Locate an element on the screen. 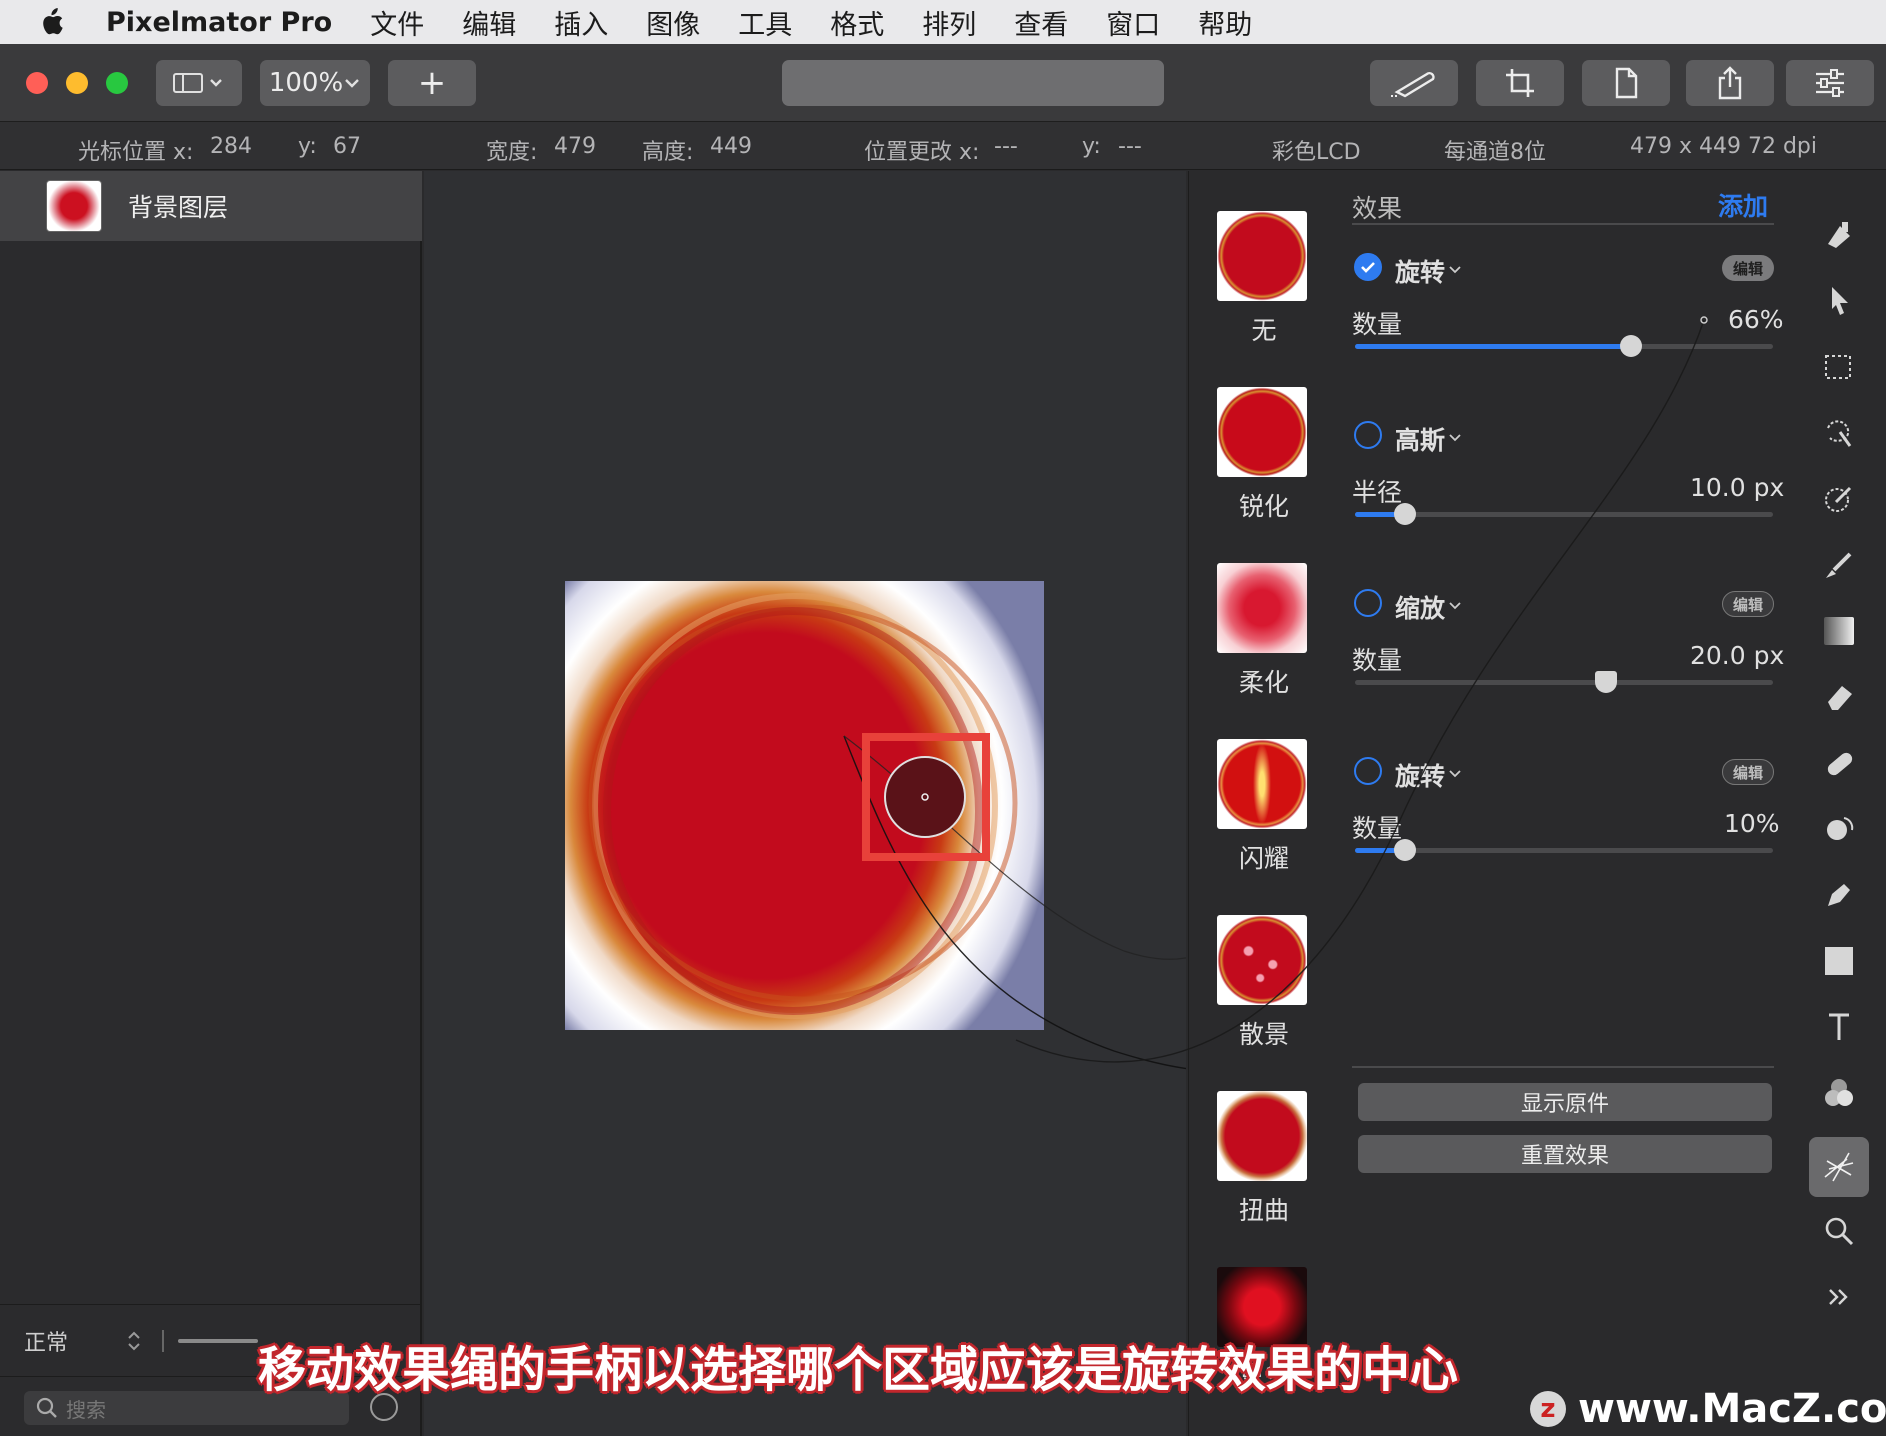  paint-tool is located at coordinates (1839, 565).